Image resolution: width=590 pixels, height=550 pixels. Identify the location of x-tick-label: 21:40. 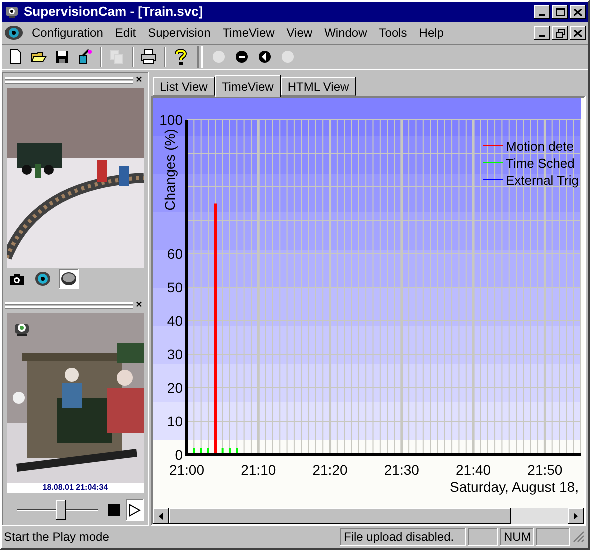
(474, 470).